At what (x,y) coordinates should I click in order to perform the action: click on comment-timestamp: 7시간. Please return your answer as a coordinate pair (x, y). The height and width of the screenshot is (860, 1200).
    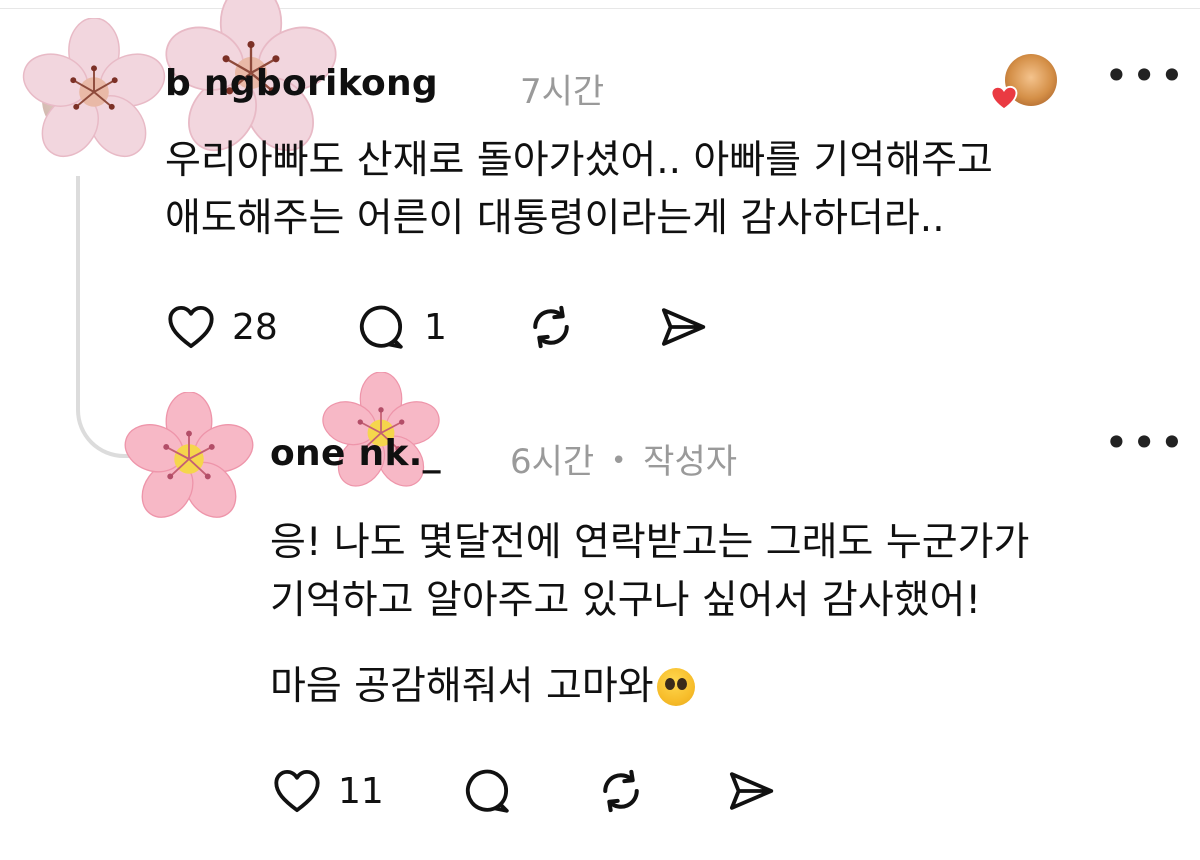
    Looking at the image, I should click on (562, 92).